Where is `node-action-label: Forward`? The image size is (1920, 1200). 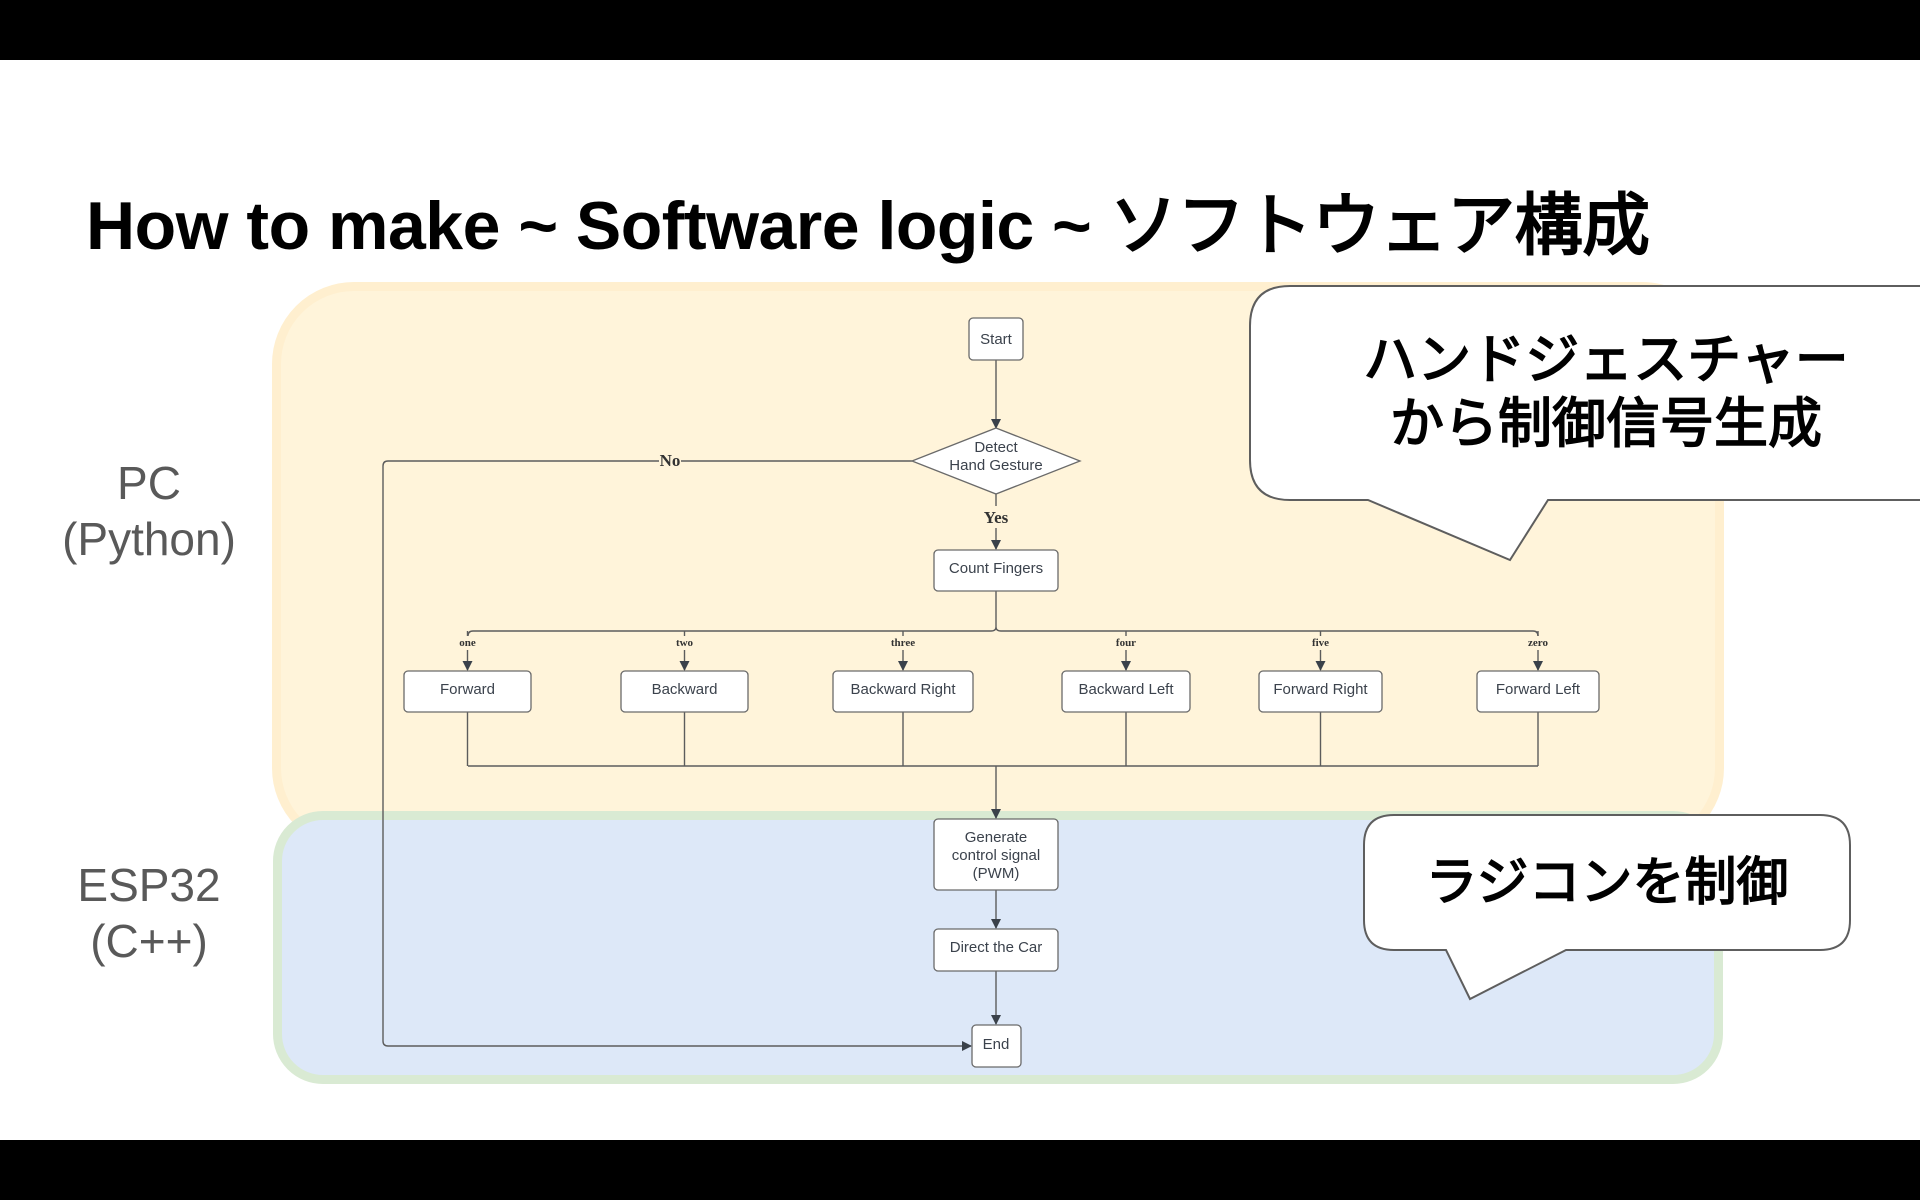 node-action-label: Forward is located at coordinates (467, 689).